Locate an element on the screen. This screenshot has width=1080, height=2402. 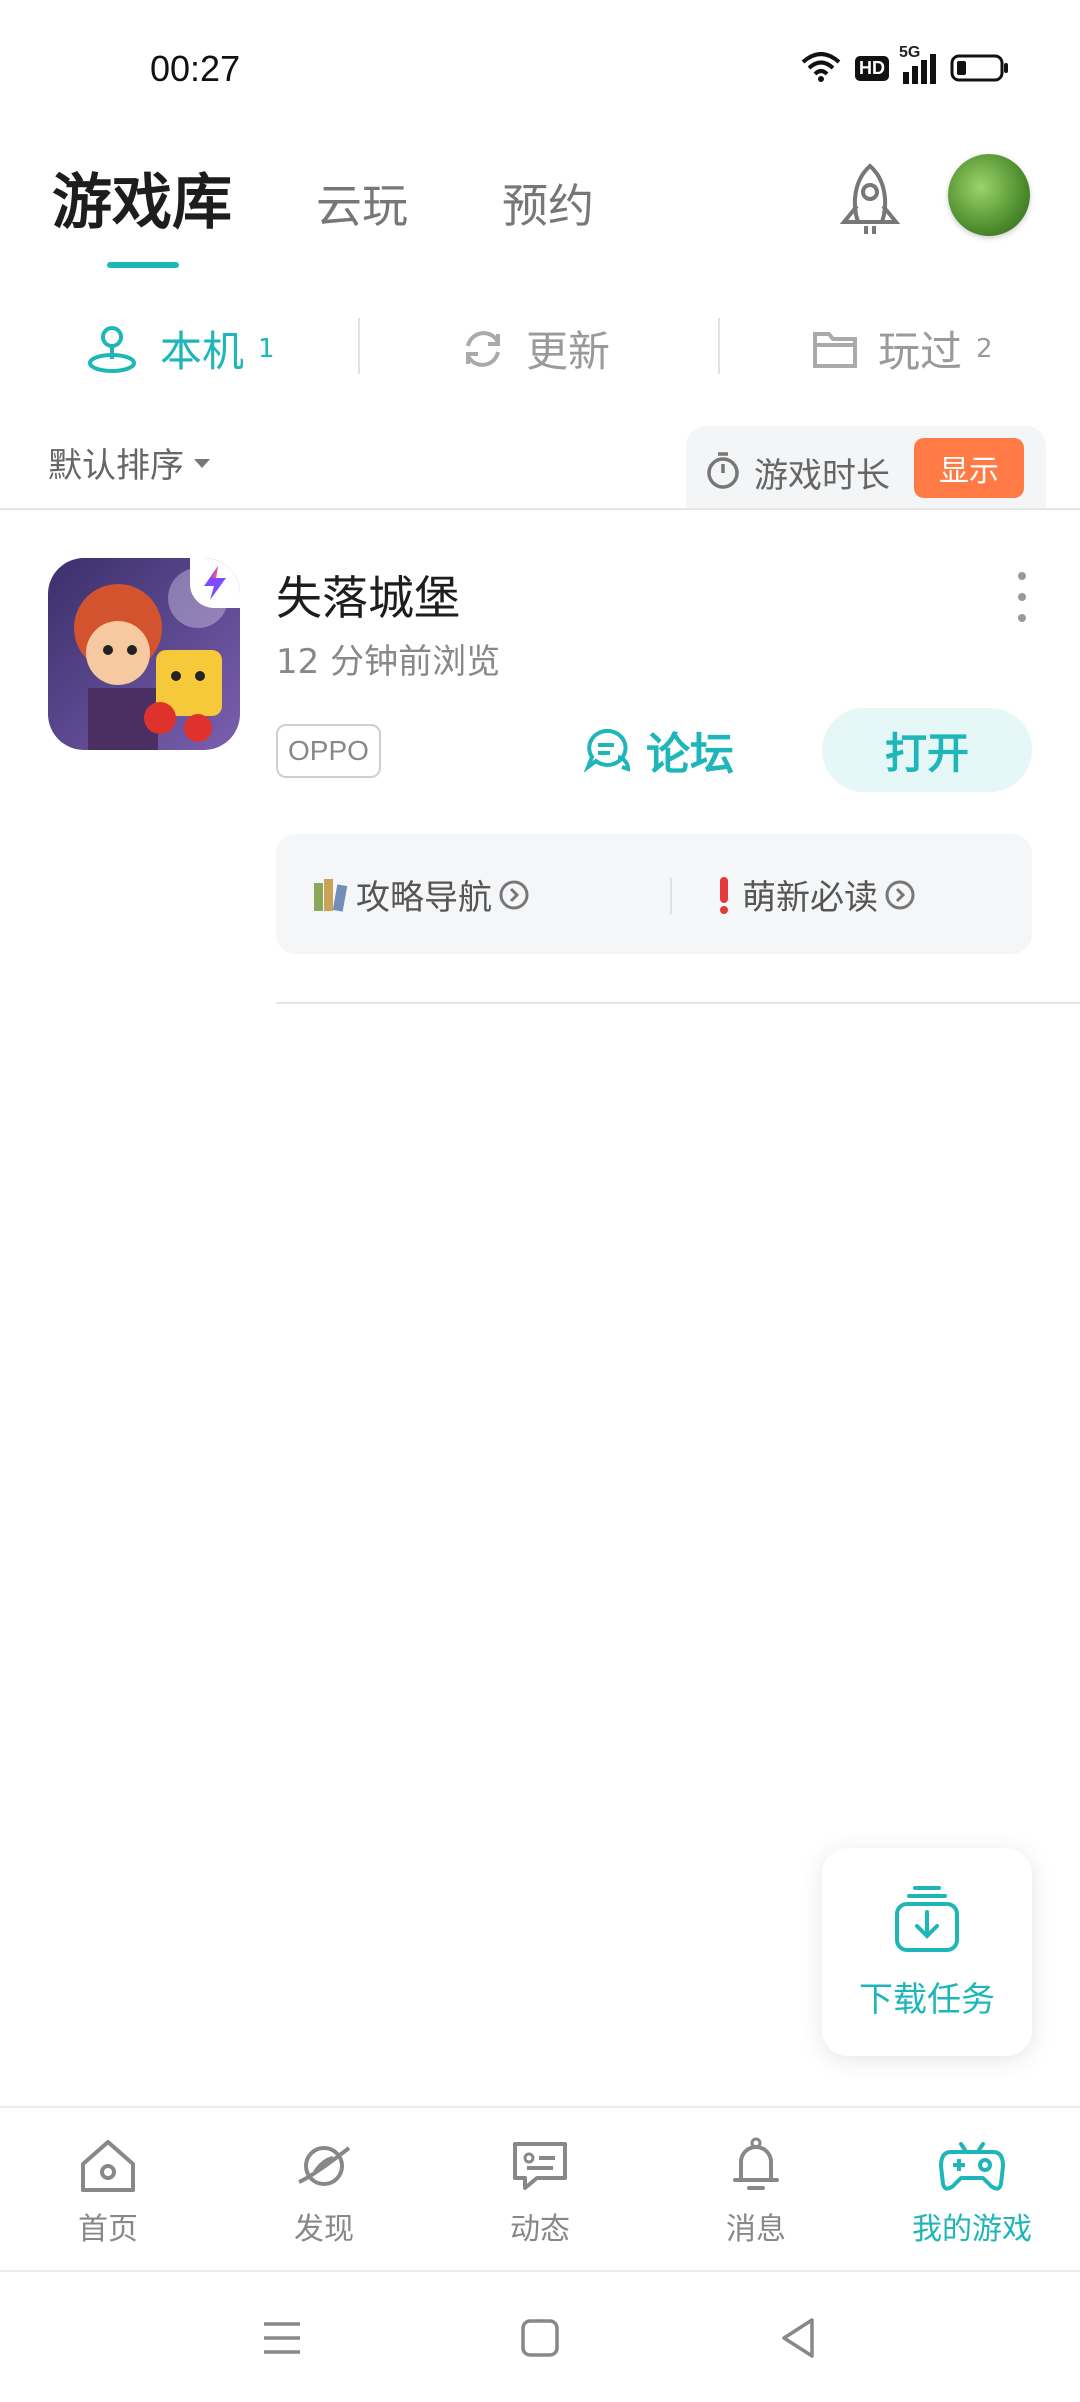
planet-icon is located at coordinates (324, 2166).